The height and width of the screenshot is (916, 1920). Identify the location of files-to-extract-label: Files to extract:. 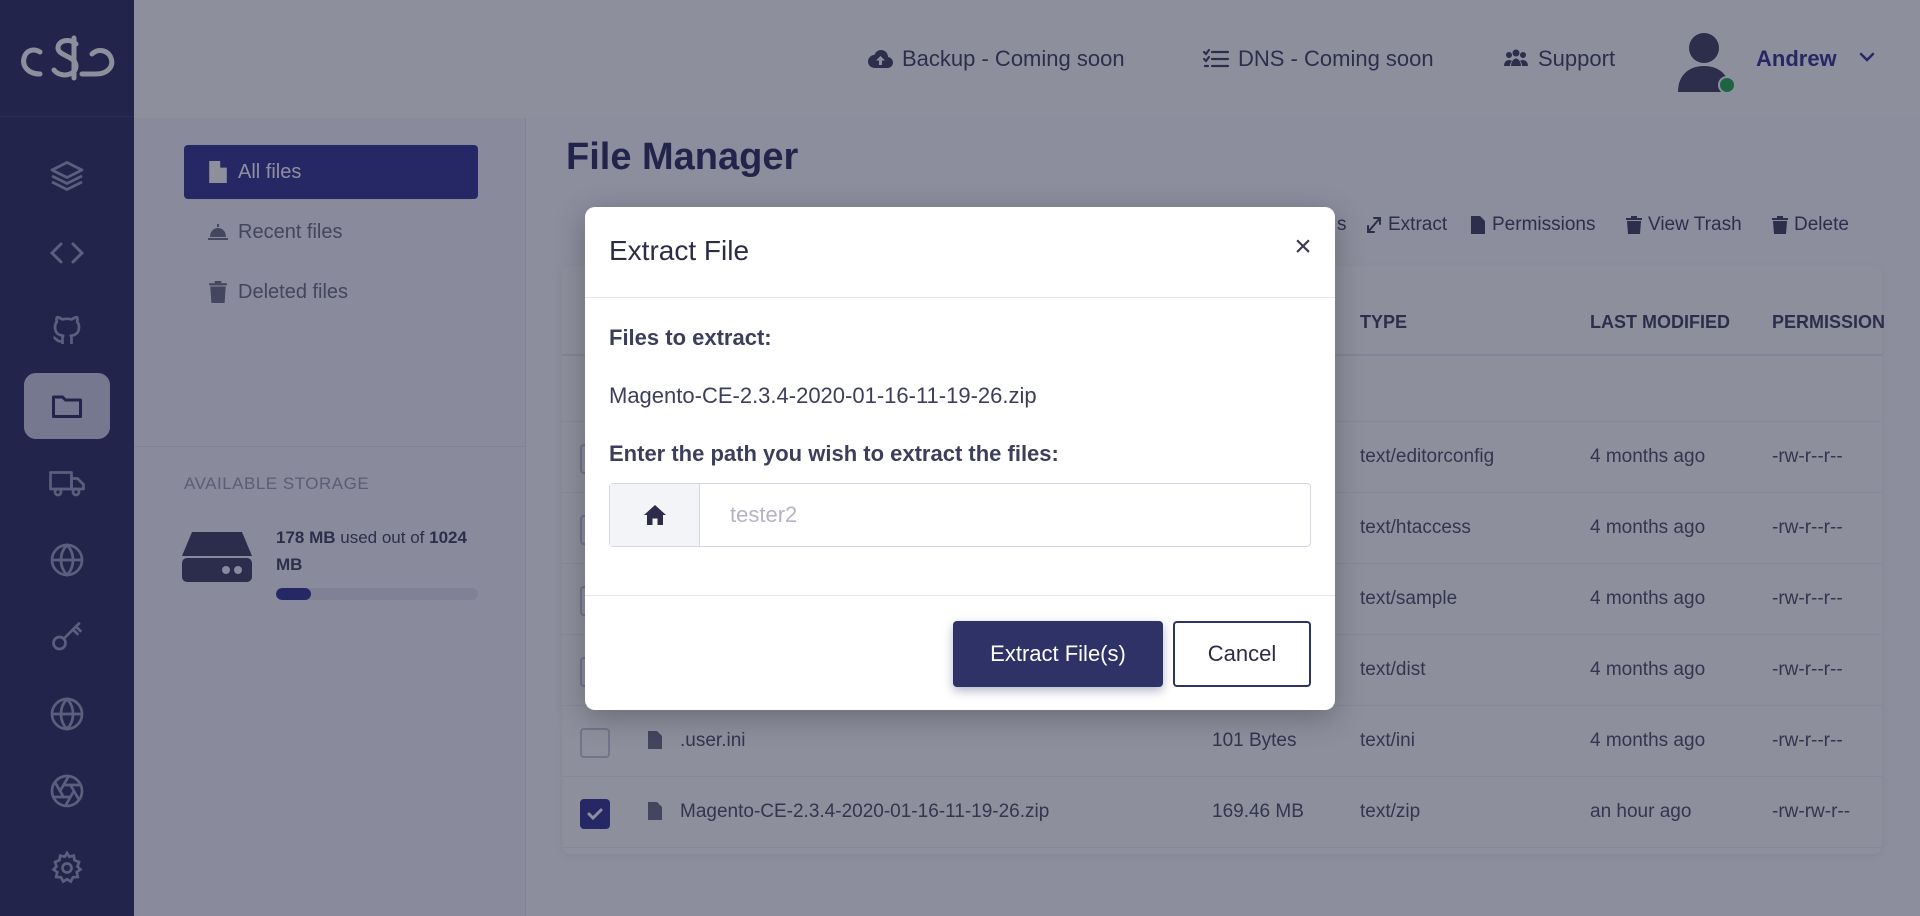
(690, 337).